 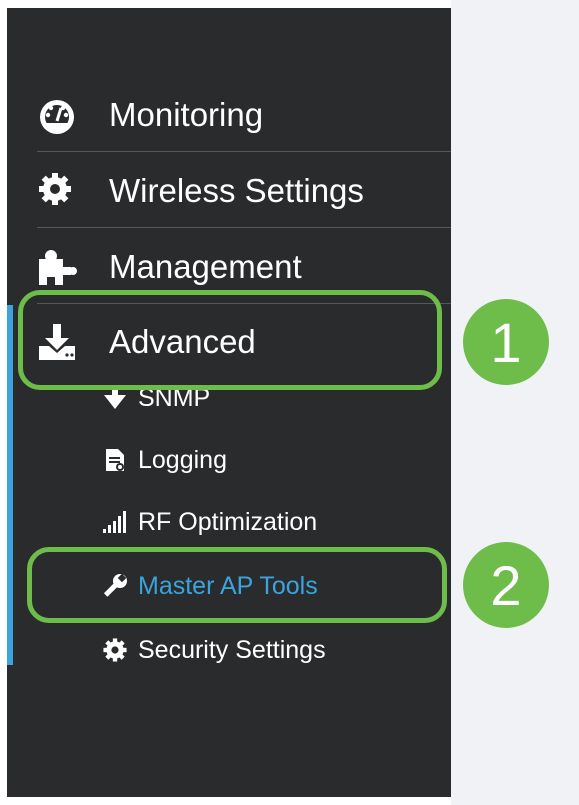 What do you see at coordinates (237, 585) in the screenshot?
I see `step-2-highlight` at bounding box center [237, 585].